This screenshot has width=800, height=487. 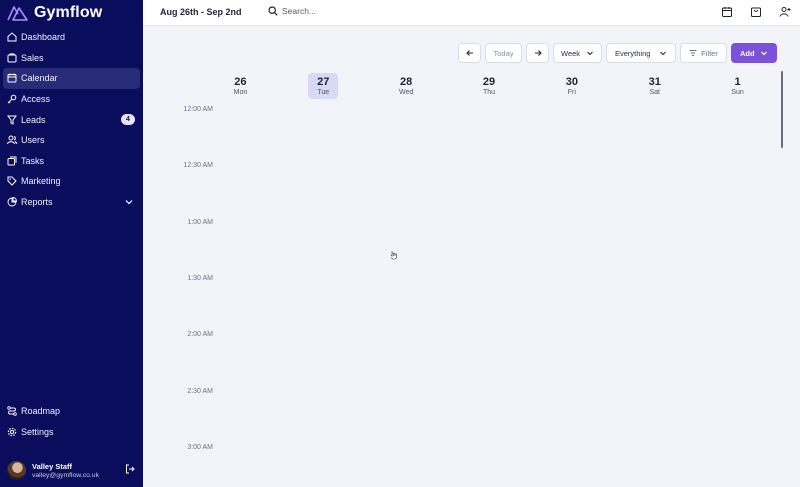 I want to click on filter-lines-icon, so click(x=693, y=53).